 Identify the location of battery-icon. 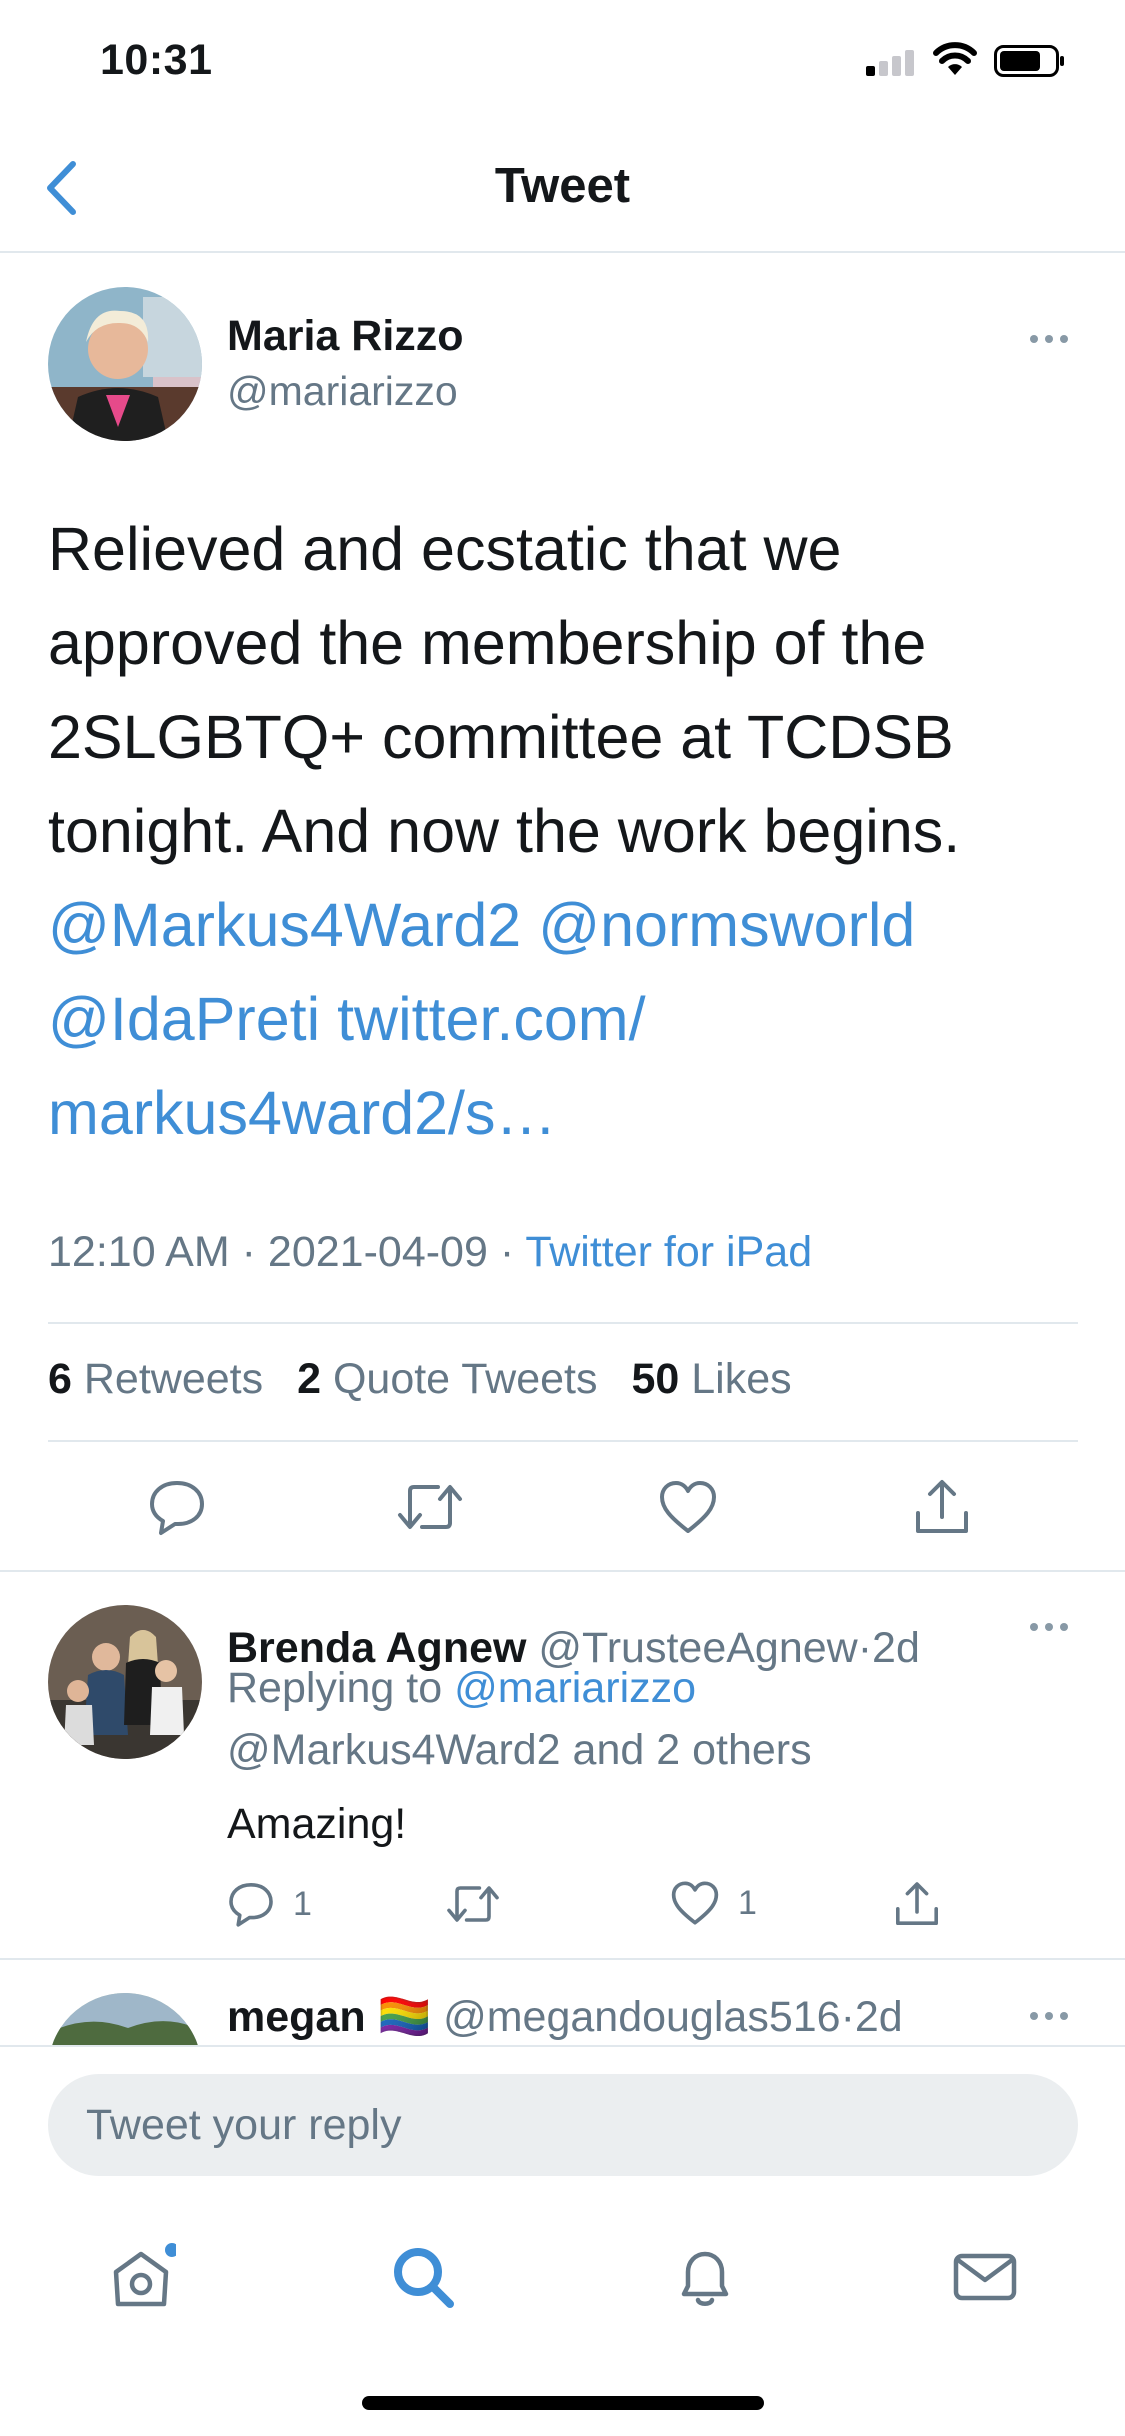
(1030, 61).